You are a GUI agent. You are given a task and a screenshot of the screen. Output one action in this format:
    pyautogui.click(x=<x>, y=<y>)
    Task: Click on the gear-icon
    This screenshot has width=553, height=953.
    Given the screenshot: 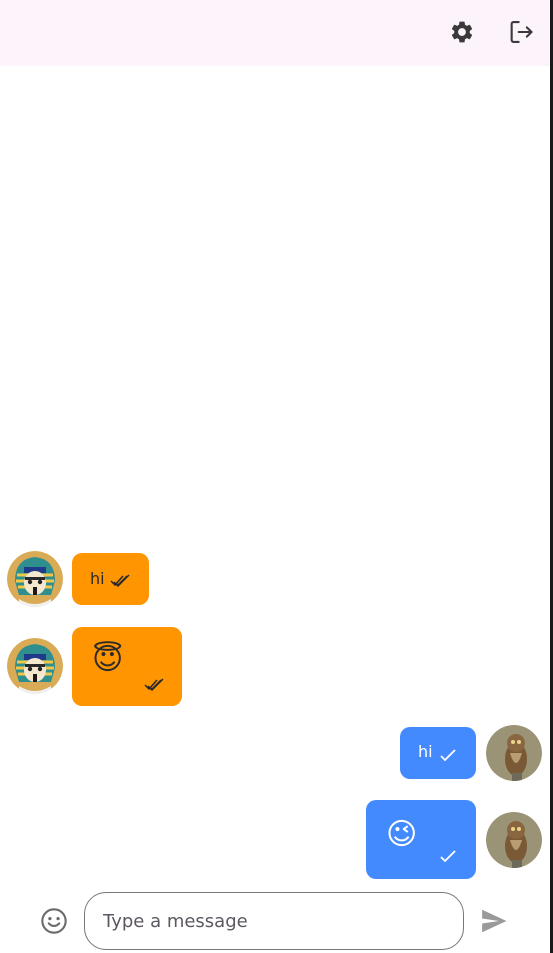 What is the action you would take?
    pyautogui.click(x=462, y=32)
    